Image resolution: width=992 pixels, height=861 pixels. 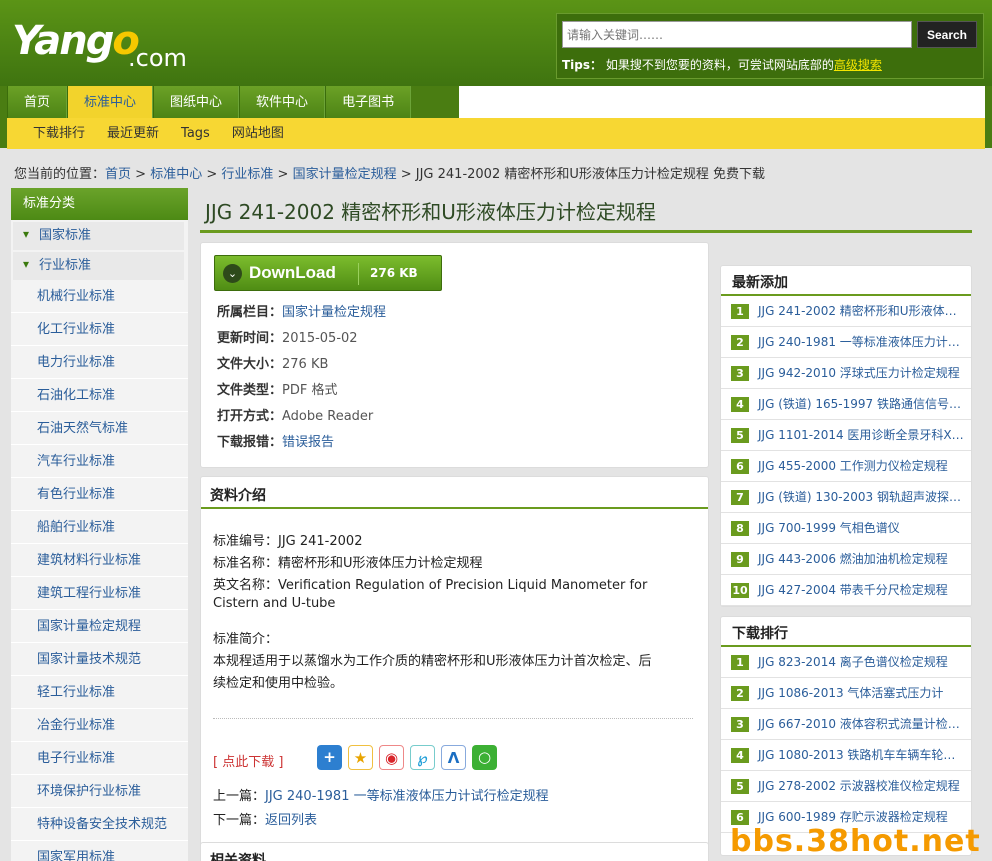 I want to click on page-title: JJG 241-2002 精密杯形和U形液体压力计检定规程, so click(x=430, y=212).